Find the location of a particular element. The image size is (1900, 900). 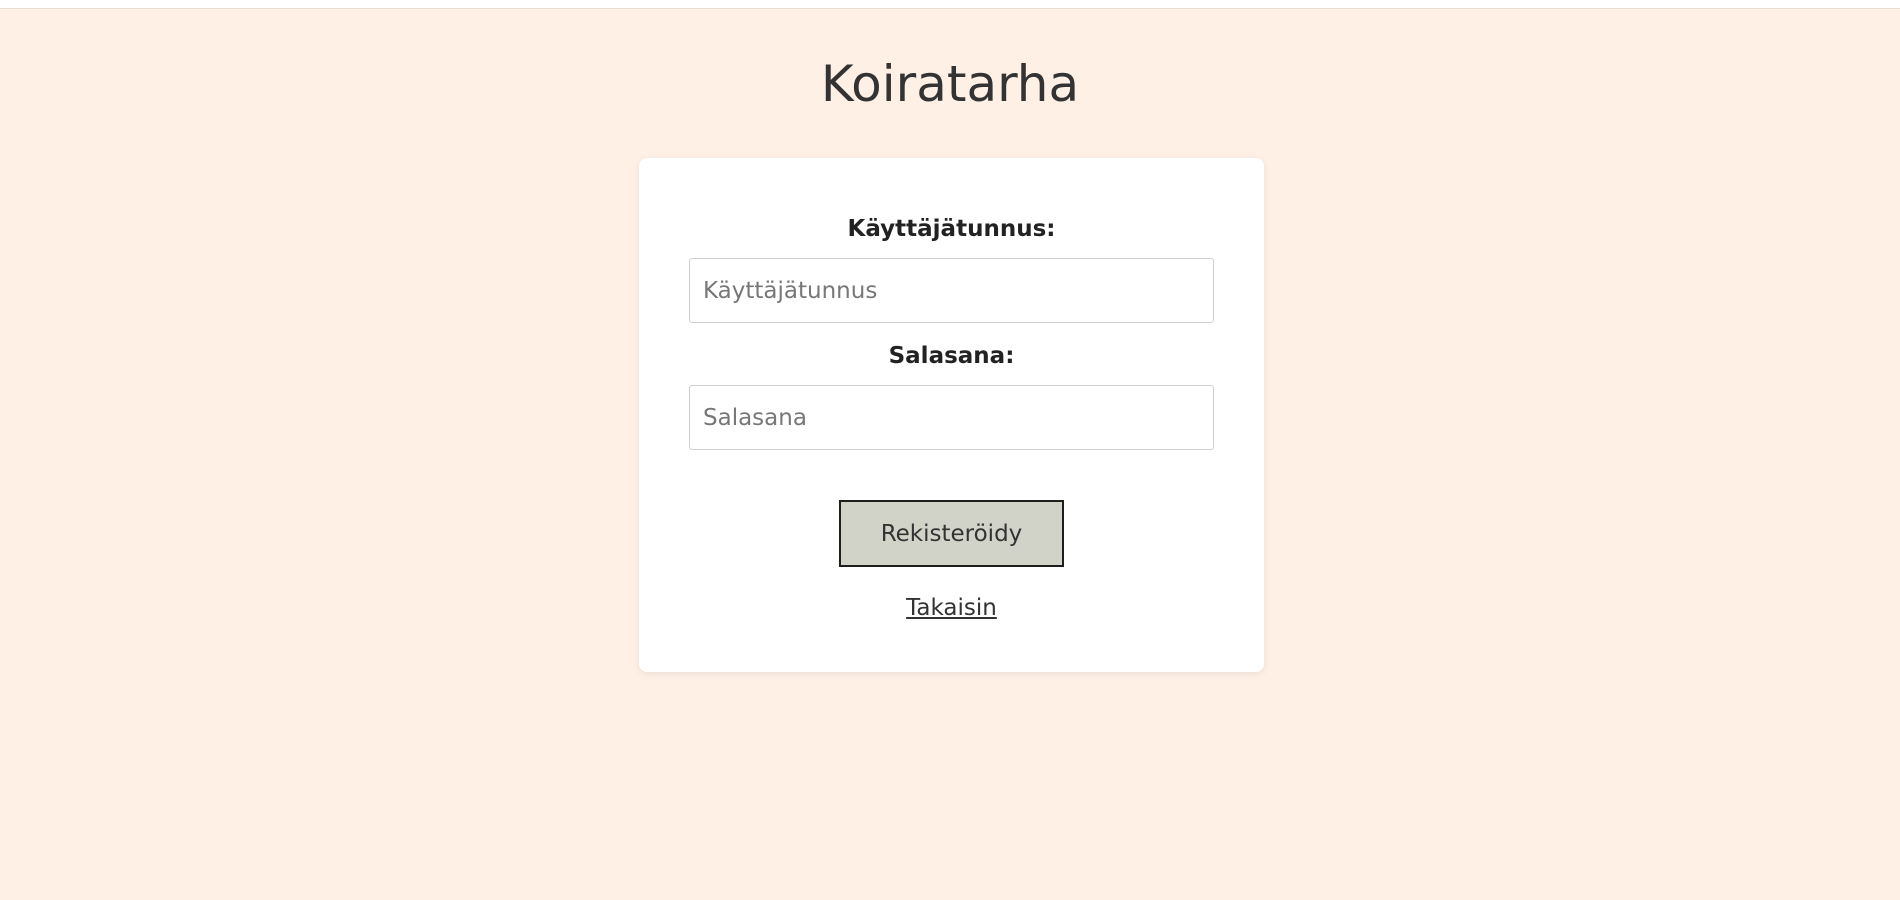

back-link: Takaisin is located at coordinates (951, 608).